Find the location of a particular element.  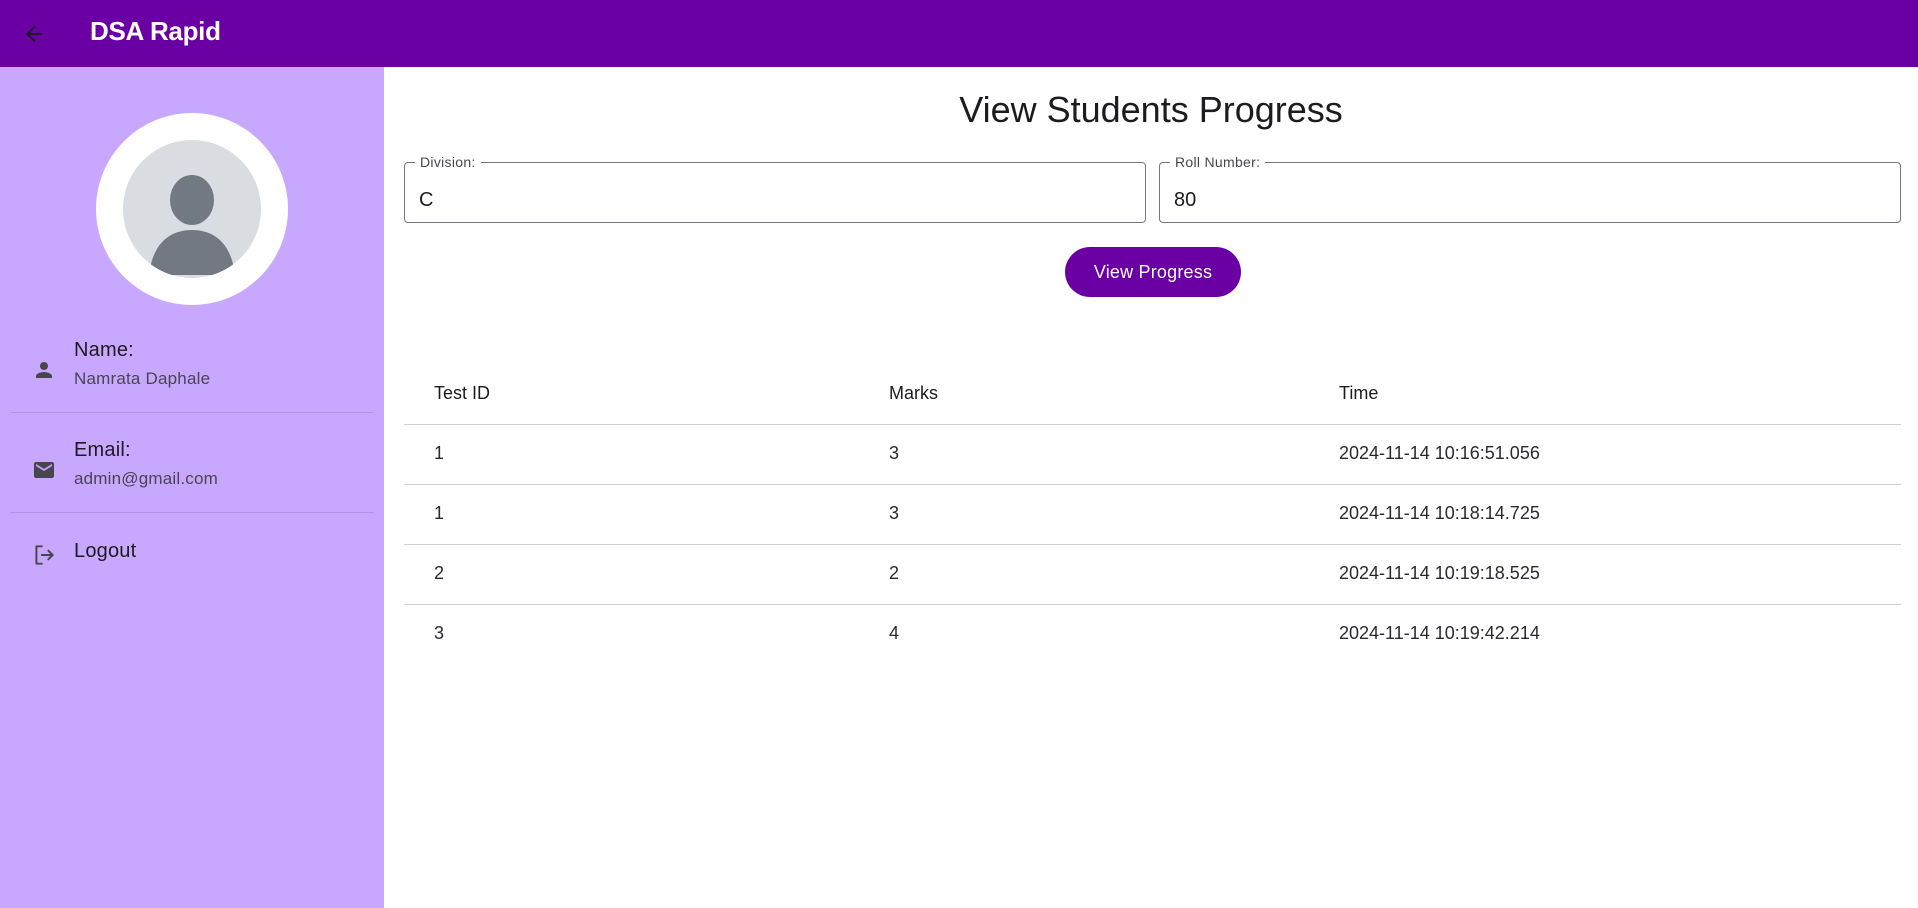

cell-marks: 4 is located at coordinates (894, 633).